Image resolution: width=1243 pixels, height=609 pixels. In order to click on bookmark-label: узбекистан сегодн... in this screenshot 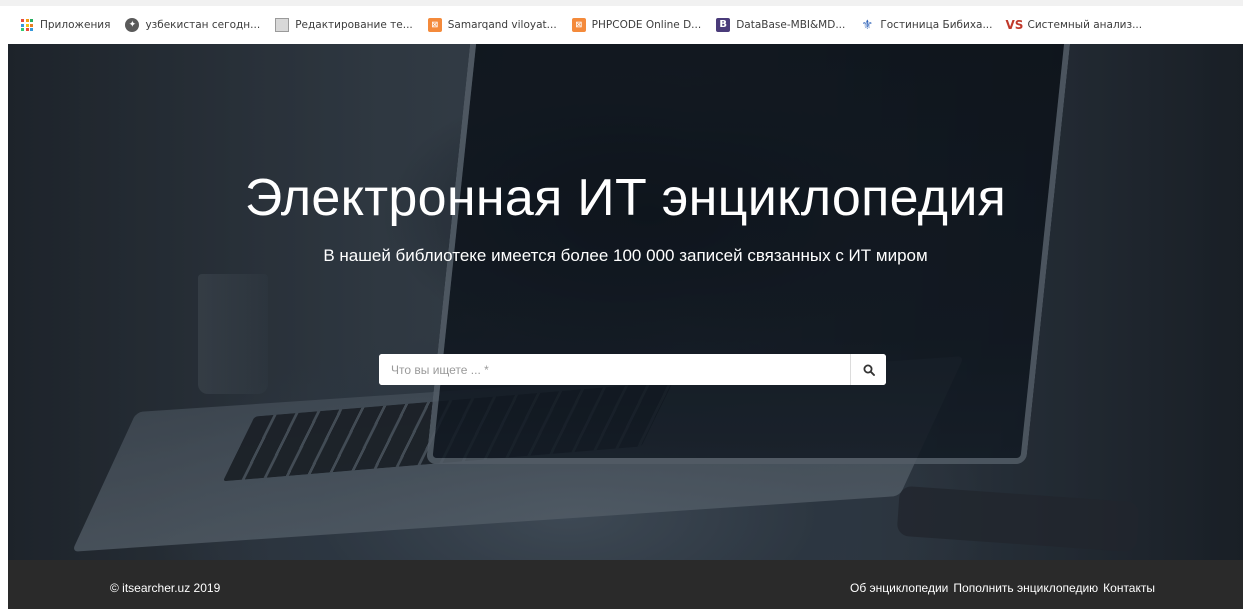, I will do `click(203, 25)`.